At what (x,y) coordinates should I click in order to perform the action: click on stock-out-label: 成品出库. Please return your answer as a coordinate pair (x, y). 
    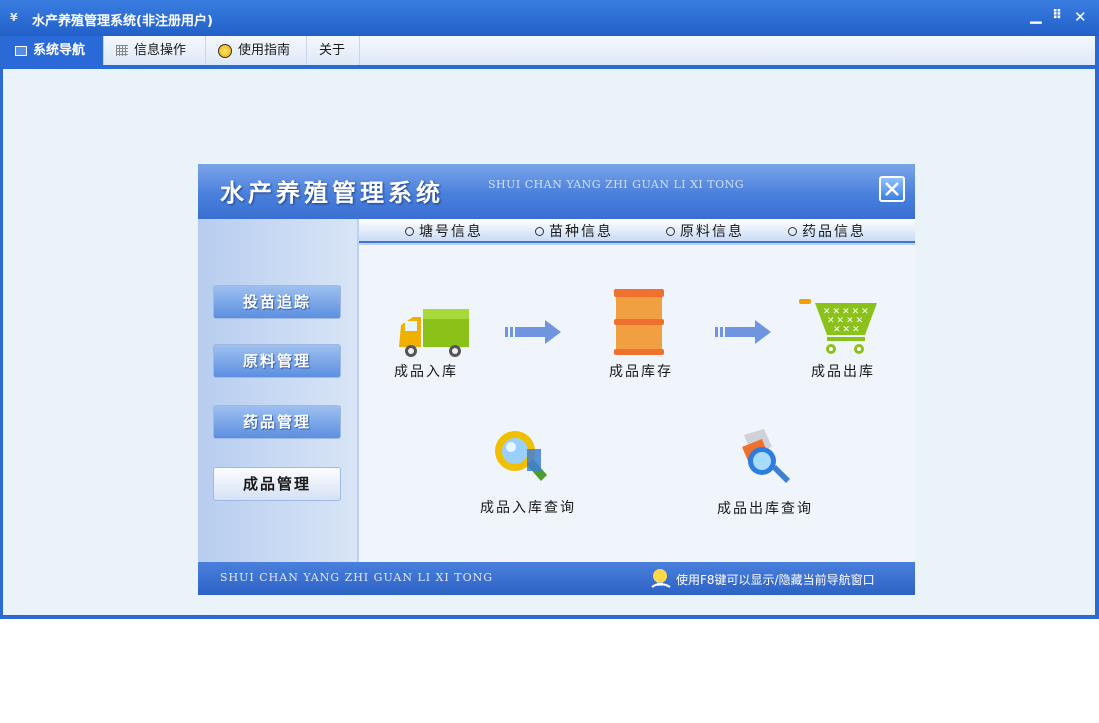
    Looking at the image, I should click on (843, 372).